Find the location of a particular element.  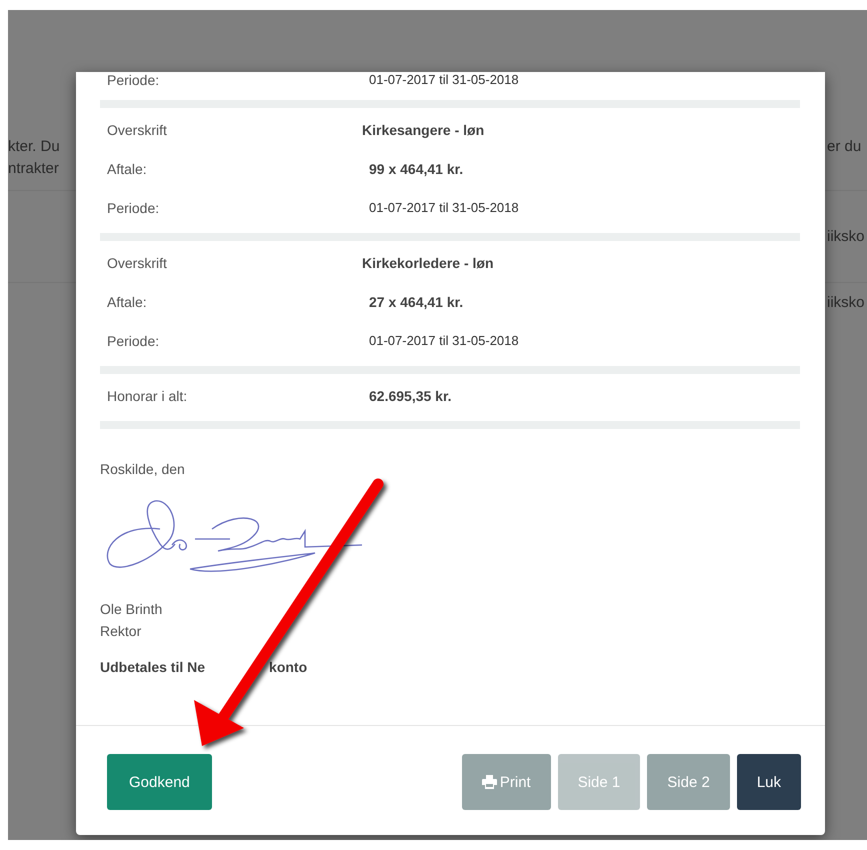

print-button: Print is located at coordinates (506, 782).